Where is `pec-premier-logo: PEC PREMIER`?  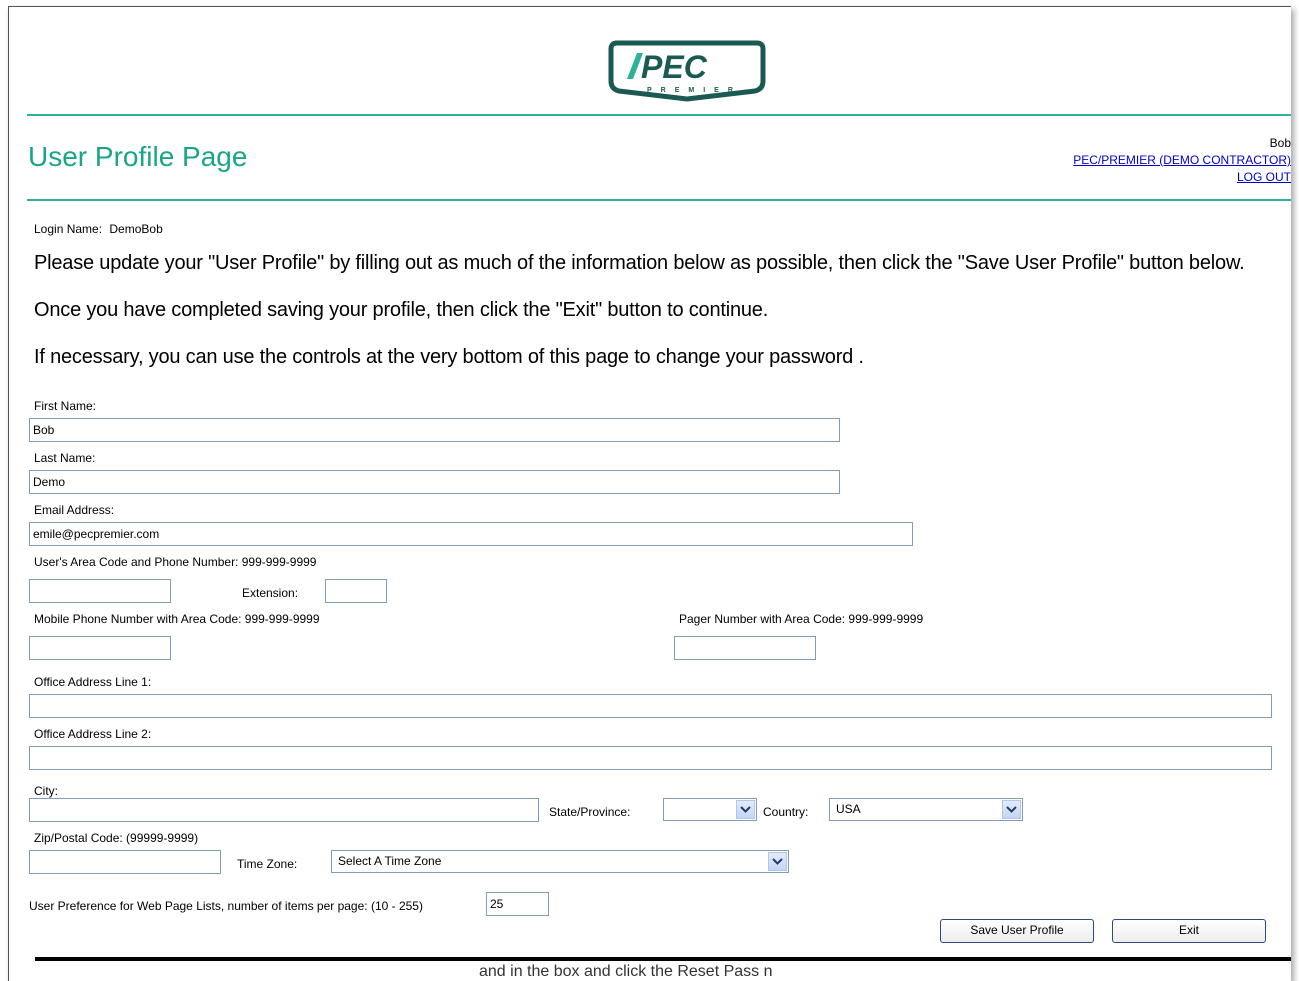
pec-premier-logo: PEC PREMIER is located at coordinates (687, 70).